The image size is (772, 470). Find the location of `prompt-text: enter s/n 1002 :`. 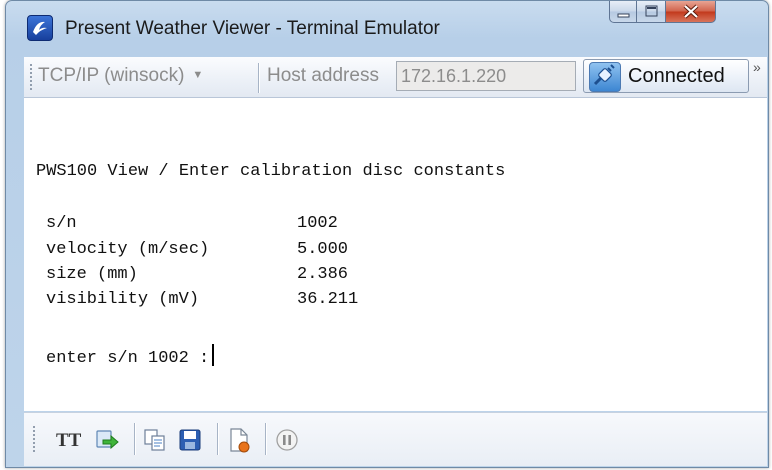

prompt-text: enter s/n 1002 : is located at coordinates (128, 358).